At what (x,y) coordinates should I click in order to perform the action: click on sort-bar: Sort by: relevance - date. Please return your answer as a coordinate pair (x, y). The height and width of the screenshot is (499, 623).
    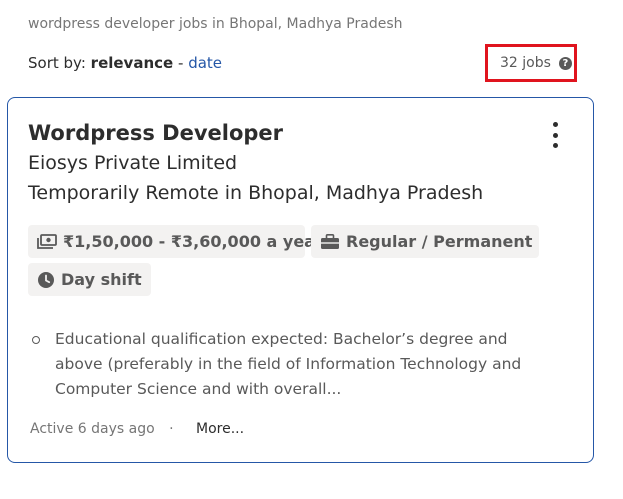
    Looking at the image, I should click on (125, 63).